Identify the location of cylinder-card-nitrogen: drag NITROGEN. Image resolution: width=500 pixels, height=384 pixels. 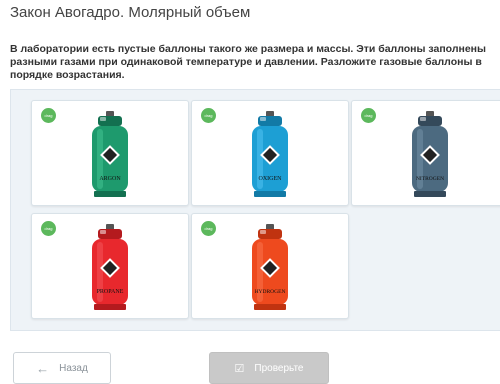
(425, 153).